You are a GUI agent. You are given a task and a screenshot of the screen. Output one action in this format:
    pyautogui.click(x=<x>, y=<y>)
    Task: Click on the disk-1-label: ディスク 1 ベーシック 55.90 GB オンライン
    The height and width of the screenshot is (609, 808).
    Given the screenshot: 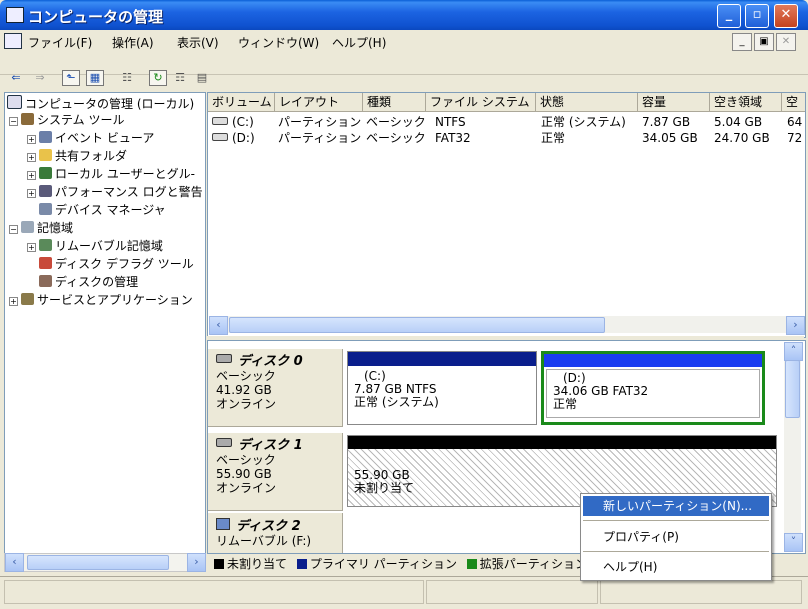 What is the action you would take?
    pyautogui.click(x=275, y=472)
    